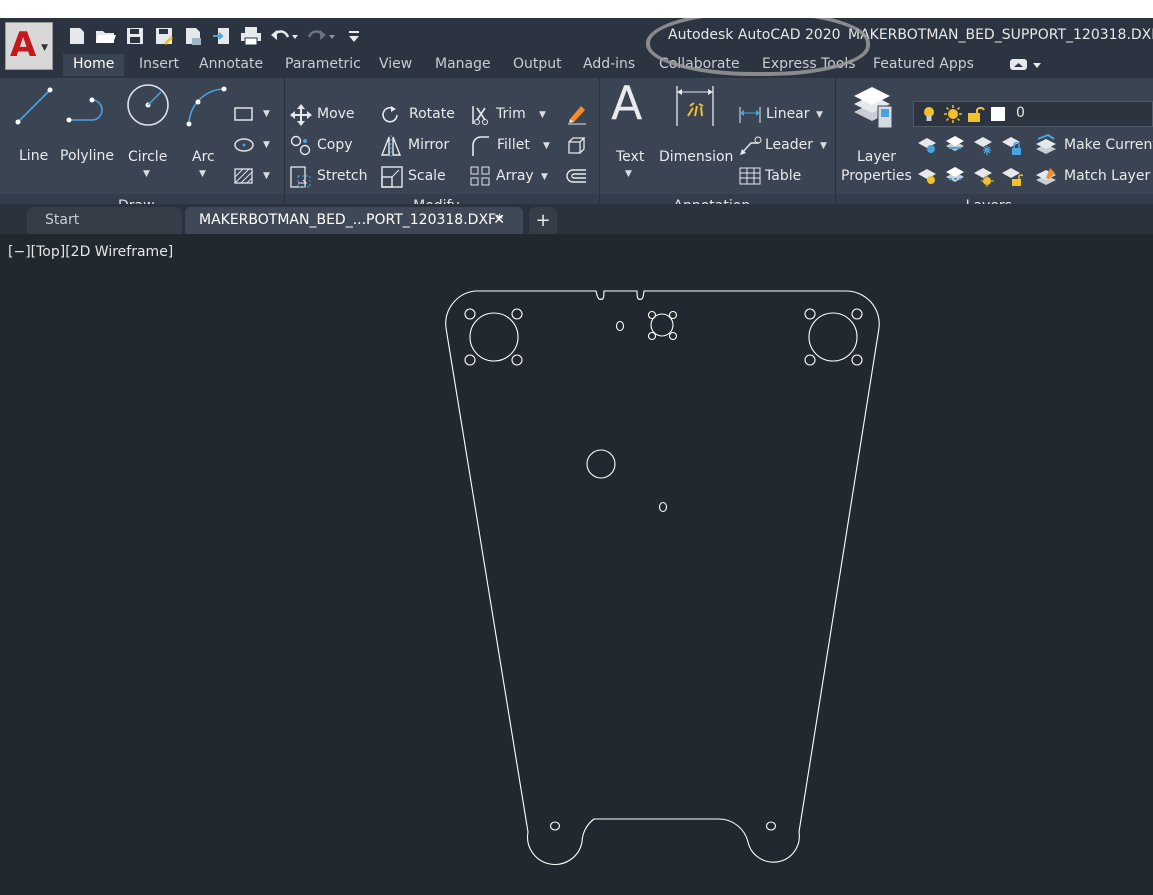  Describe the element at coordinates (392, 179) in the screenshot. I see `scale-icon` at that location.